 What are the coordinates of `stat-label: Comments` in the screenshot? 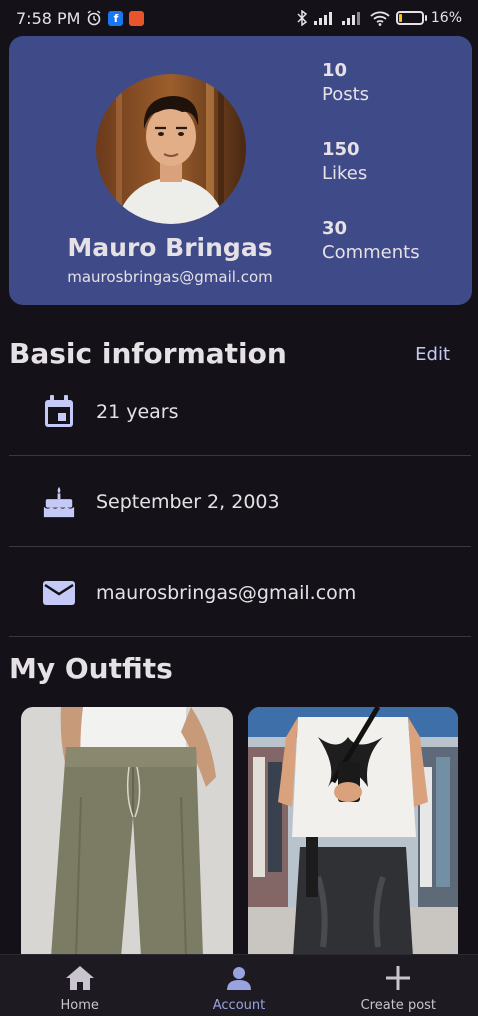 It's located at (371, 252).